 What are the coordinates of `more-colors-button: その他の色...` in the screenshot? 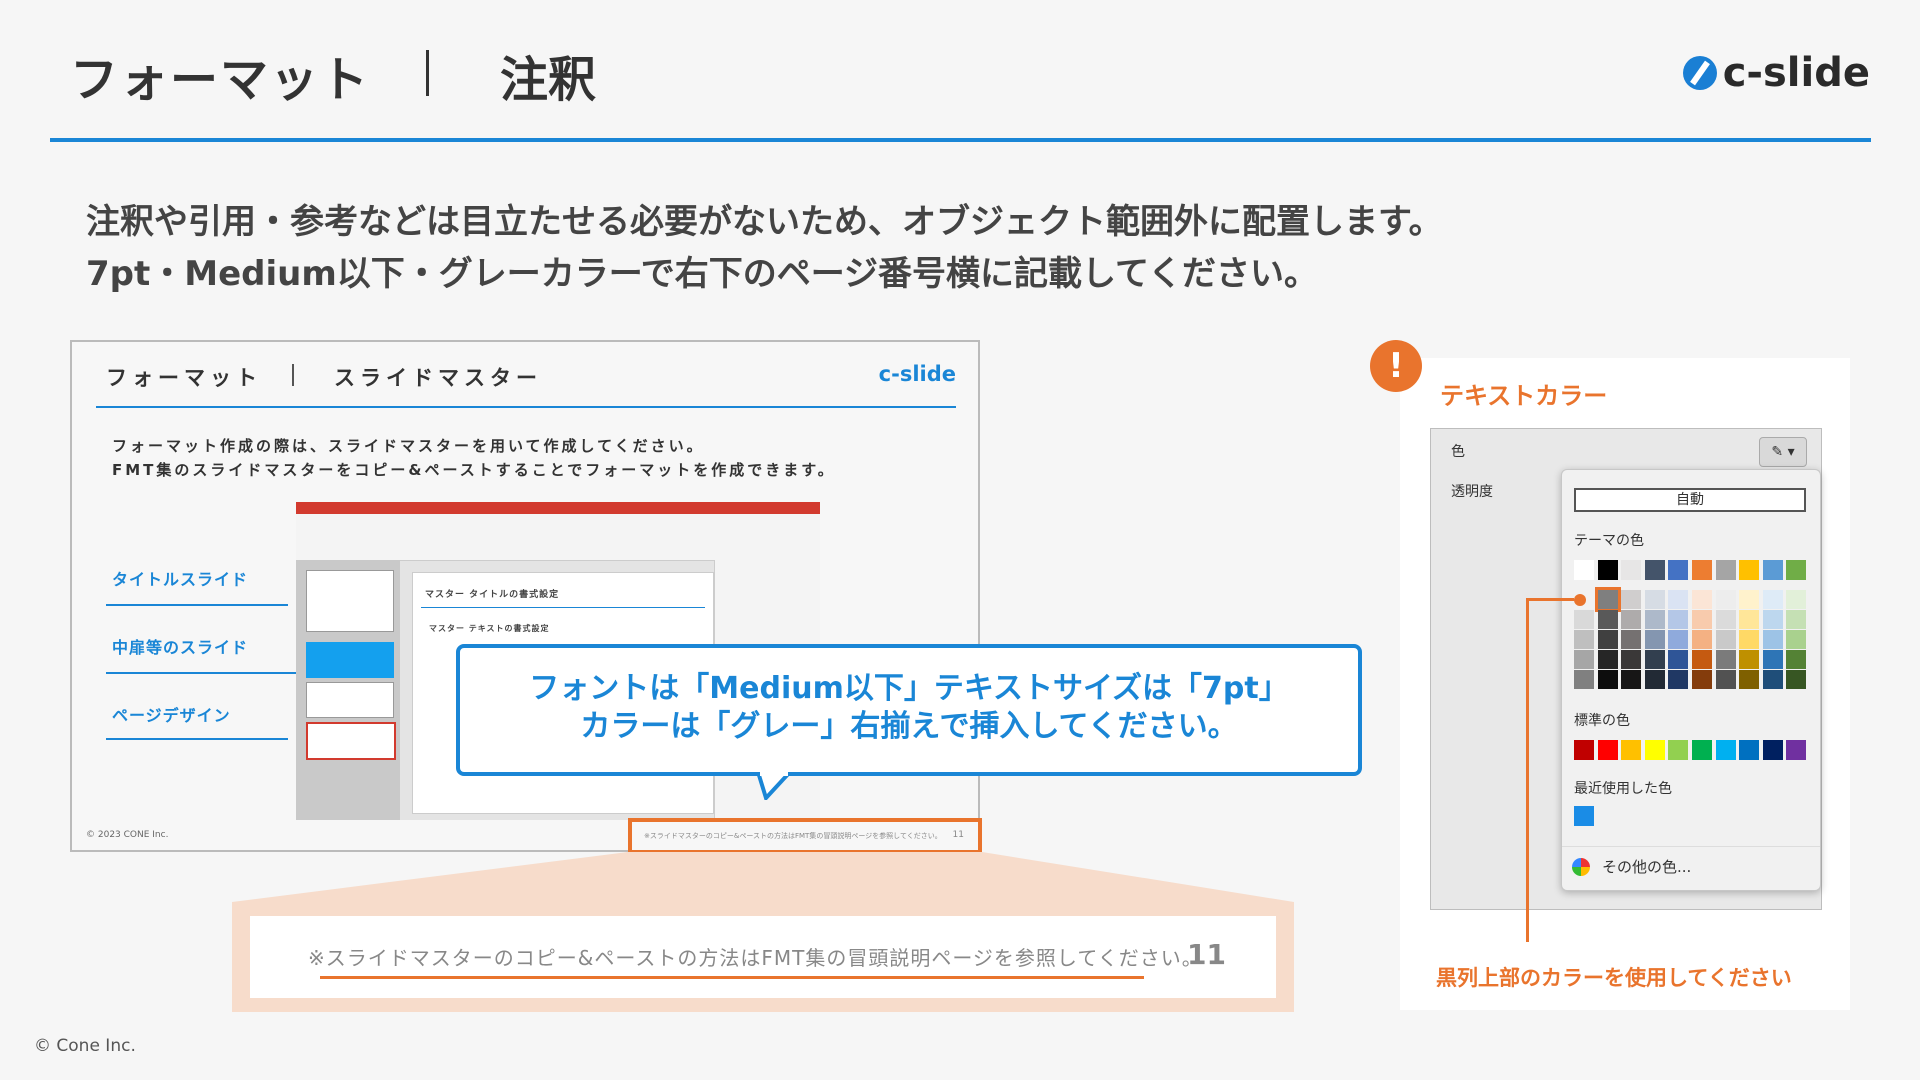 It's located at (1646, 866).